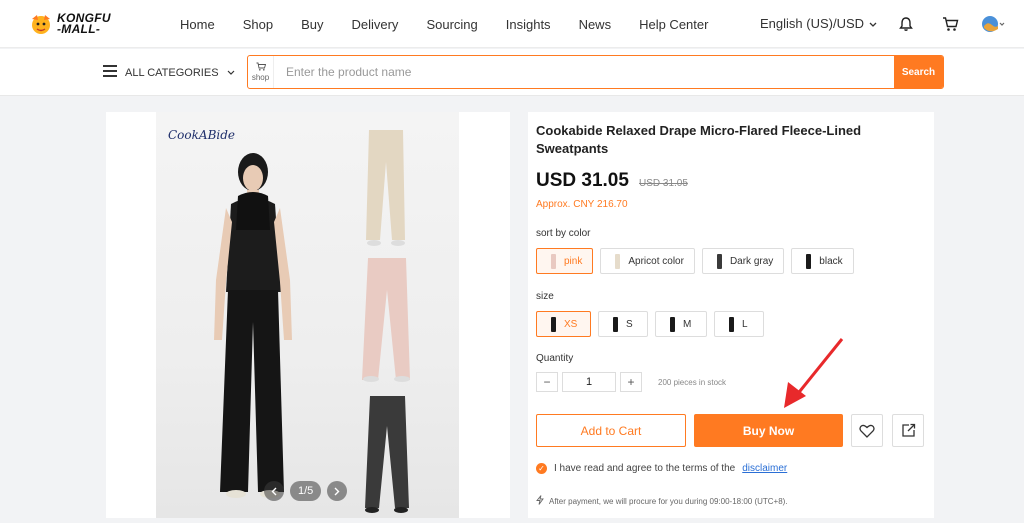 Image resolution: width=1024 pixels, height=523 pixels. What do you see at coordinates (540, 501) in the screenshot?
I see `lightning-icon` at bounding box center [540, 501].